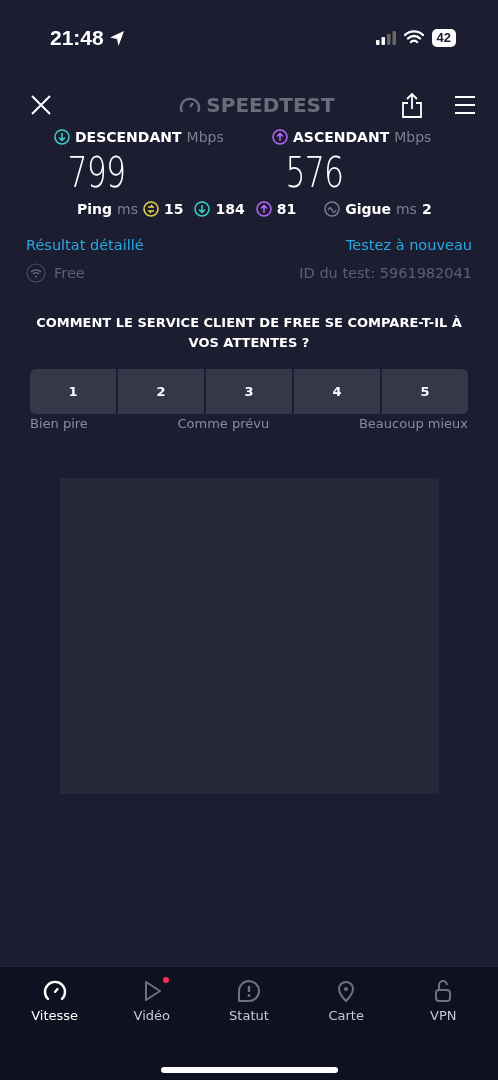 This screenshot has width=498, height=1080. What do you see at coordinates (286, 209) in the screenshot?
I see `ping-value: 81` at bounding box center [286, 209].